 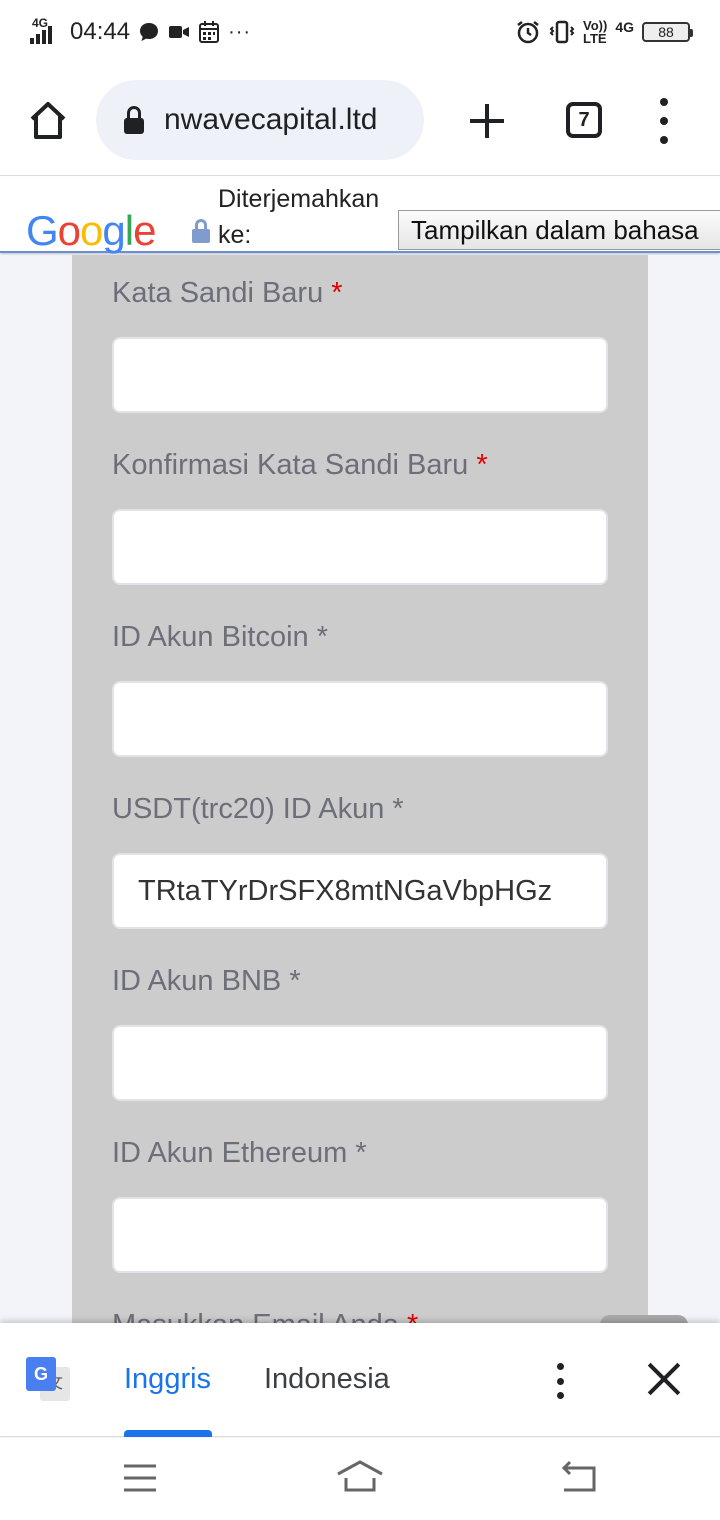 What do you see at coordinates (595, 38) in the screenshot?
I see `volte-bottom-label: LTE` at bounding box center [595, 38].